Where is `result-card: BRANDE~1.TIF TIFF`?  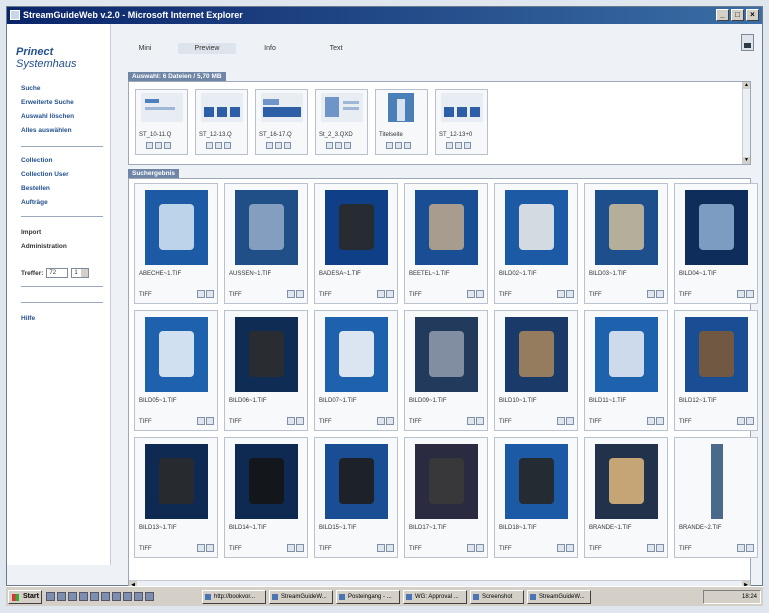
result-card: BRANDE~1.TIF TIFF is located at coordinates (626, 497).